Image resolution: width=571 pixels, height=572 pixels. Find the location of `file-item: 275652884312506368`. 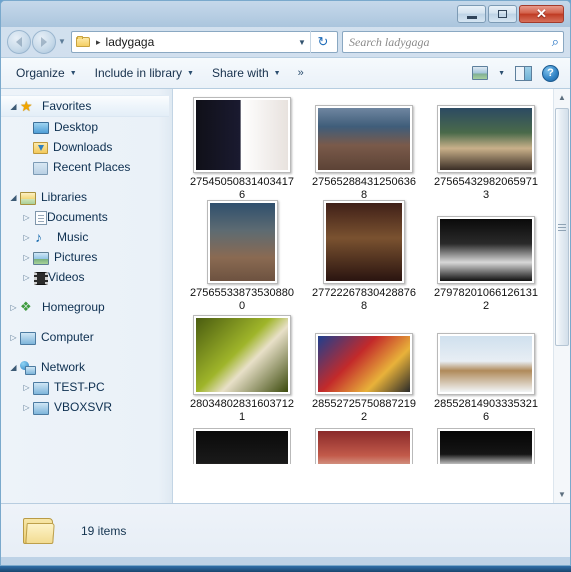

file-item: 275652884312506368 is located at coordinates (364, 148).